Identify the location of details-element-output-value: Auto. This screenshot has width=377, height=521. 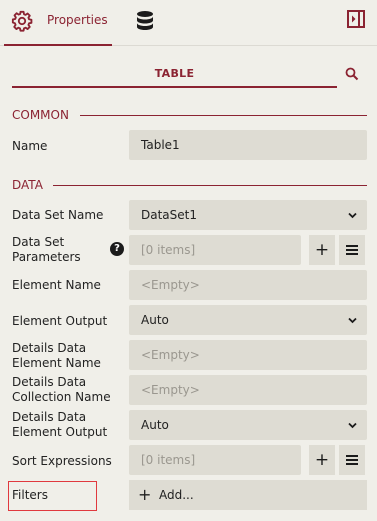
(155, 425).